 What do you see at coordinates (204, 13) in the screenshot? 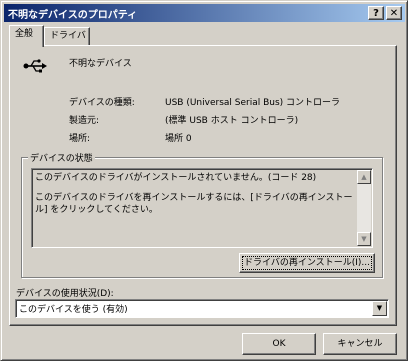
I see `title-bar: 不明なデバイスのプロパティ ? ✕` at bounding box center [204, 13].